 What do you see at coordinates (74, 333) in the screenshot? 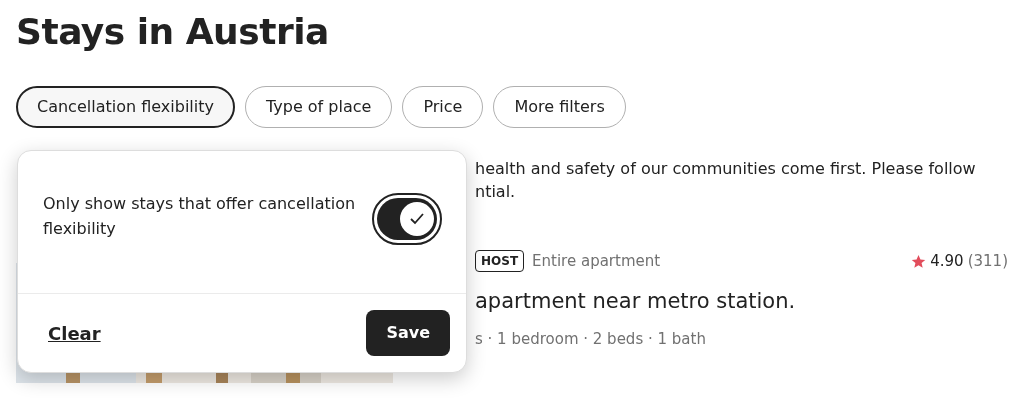
I see `clear-link: Clear` at bounding box center [74, 333].